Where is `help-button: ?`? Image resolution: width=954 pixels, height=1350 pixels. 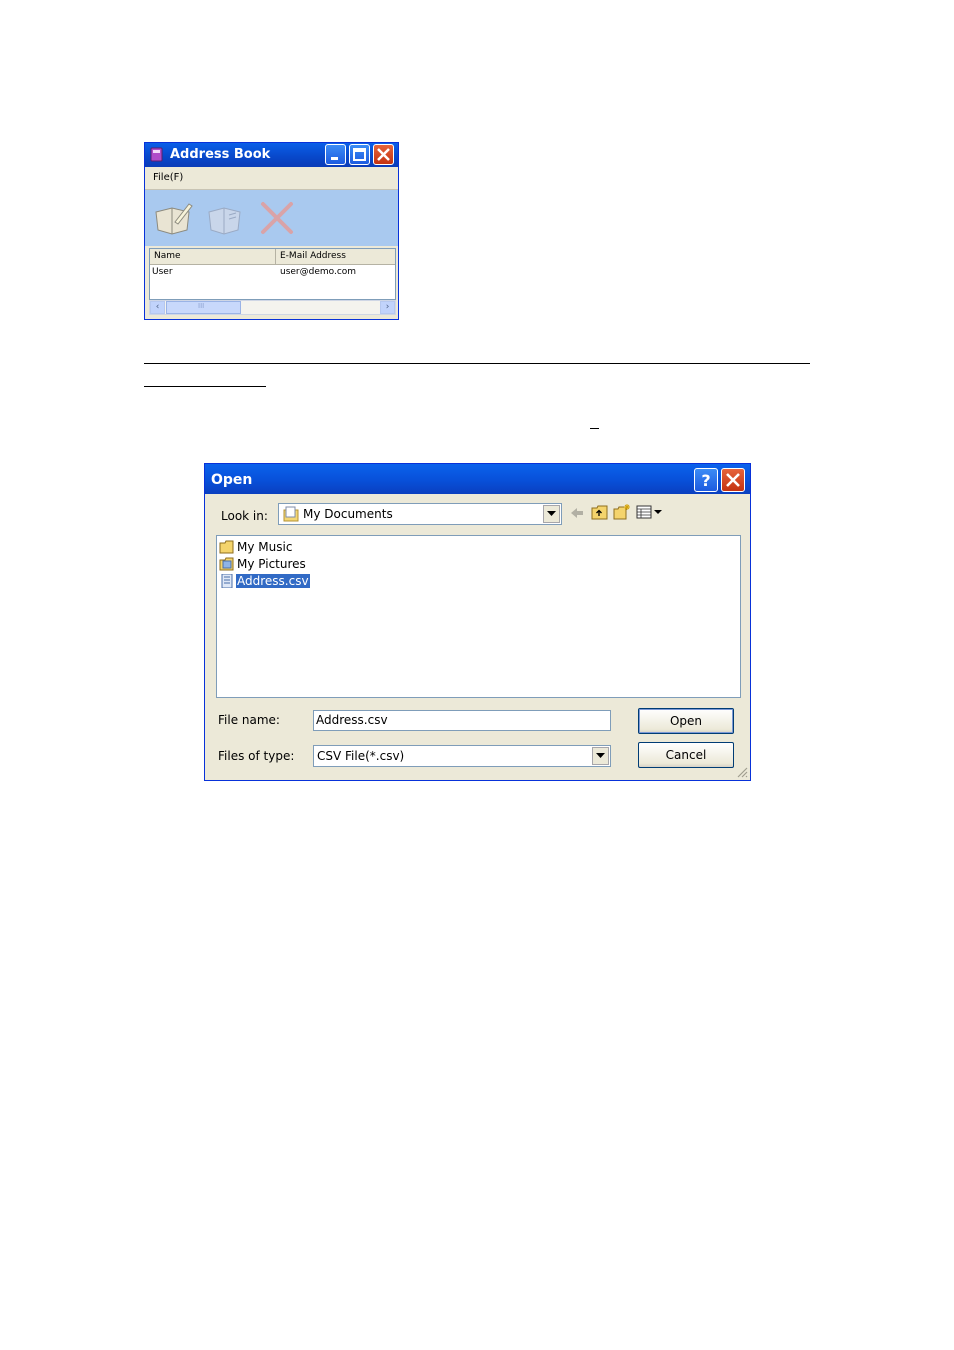
help-button: ? is located at coordinates (706, 480).